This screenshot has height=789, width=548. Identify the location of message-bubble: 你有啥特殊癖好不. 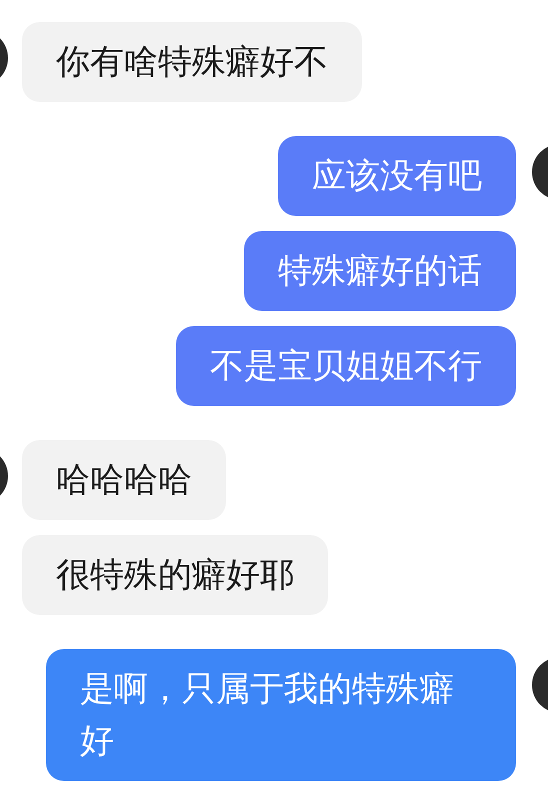
(192, 62).